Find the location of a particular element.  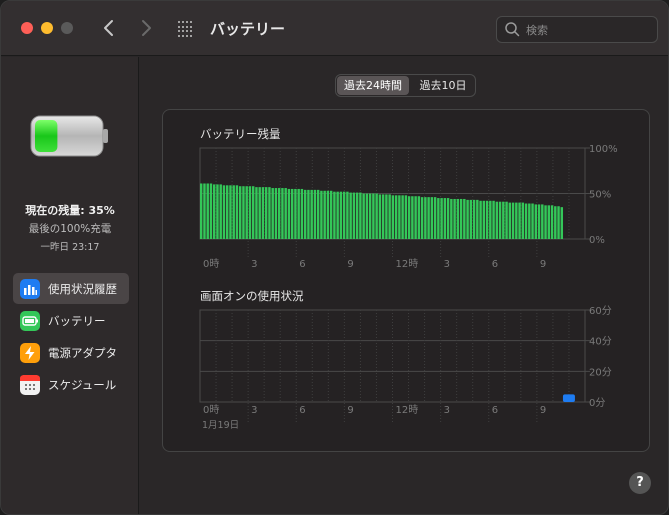

show-all-grid-icon is located at coordinates (186, 29).